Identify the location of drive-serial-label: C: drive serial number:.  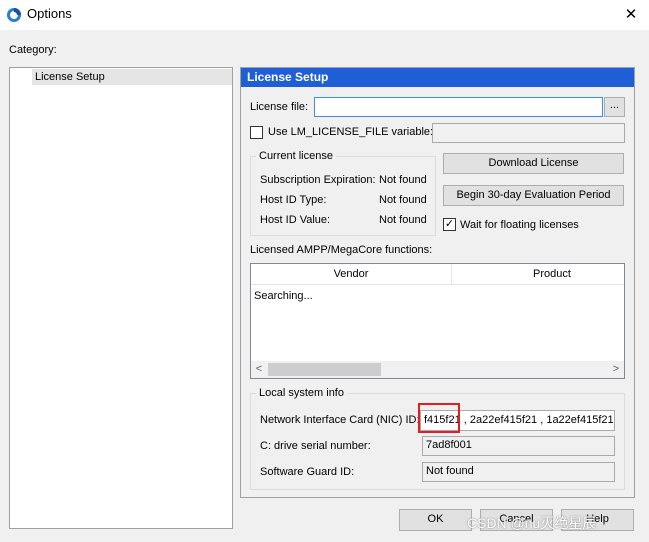
(315, 446).